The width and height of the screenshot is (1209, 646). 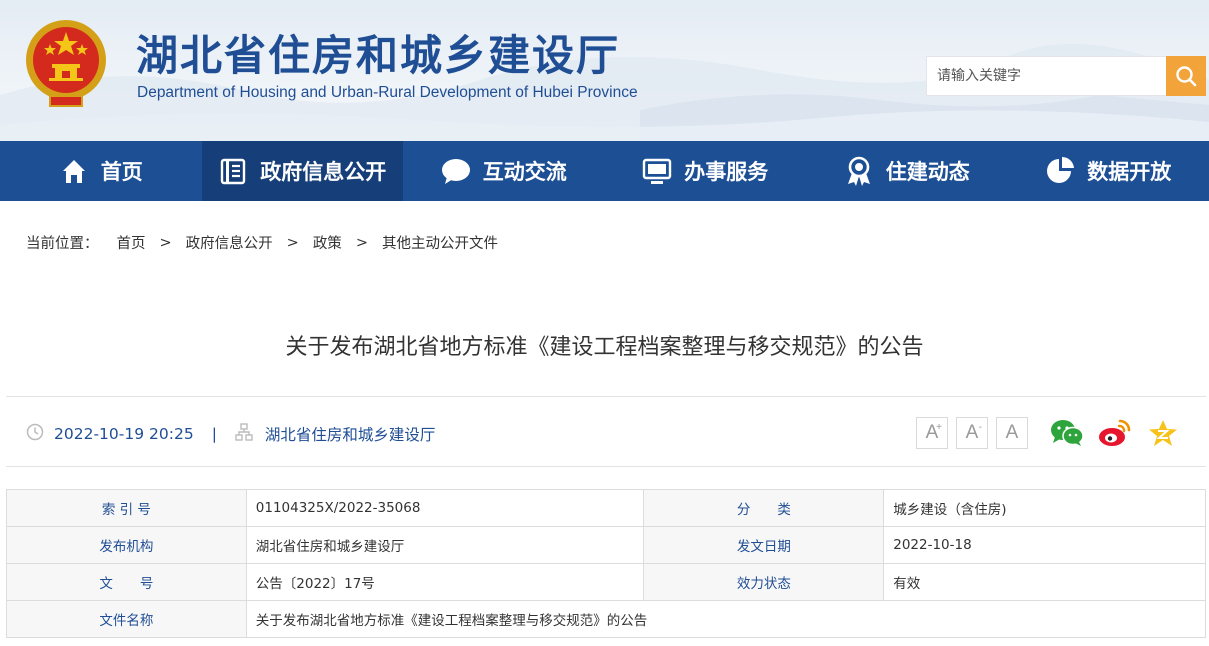 I want to click on table-row: 发布机构 湖北省住房和城乡建设厅 发文日期 2022-10-18, so click(x=606, y=545).